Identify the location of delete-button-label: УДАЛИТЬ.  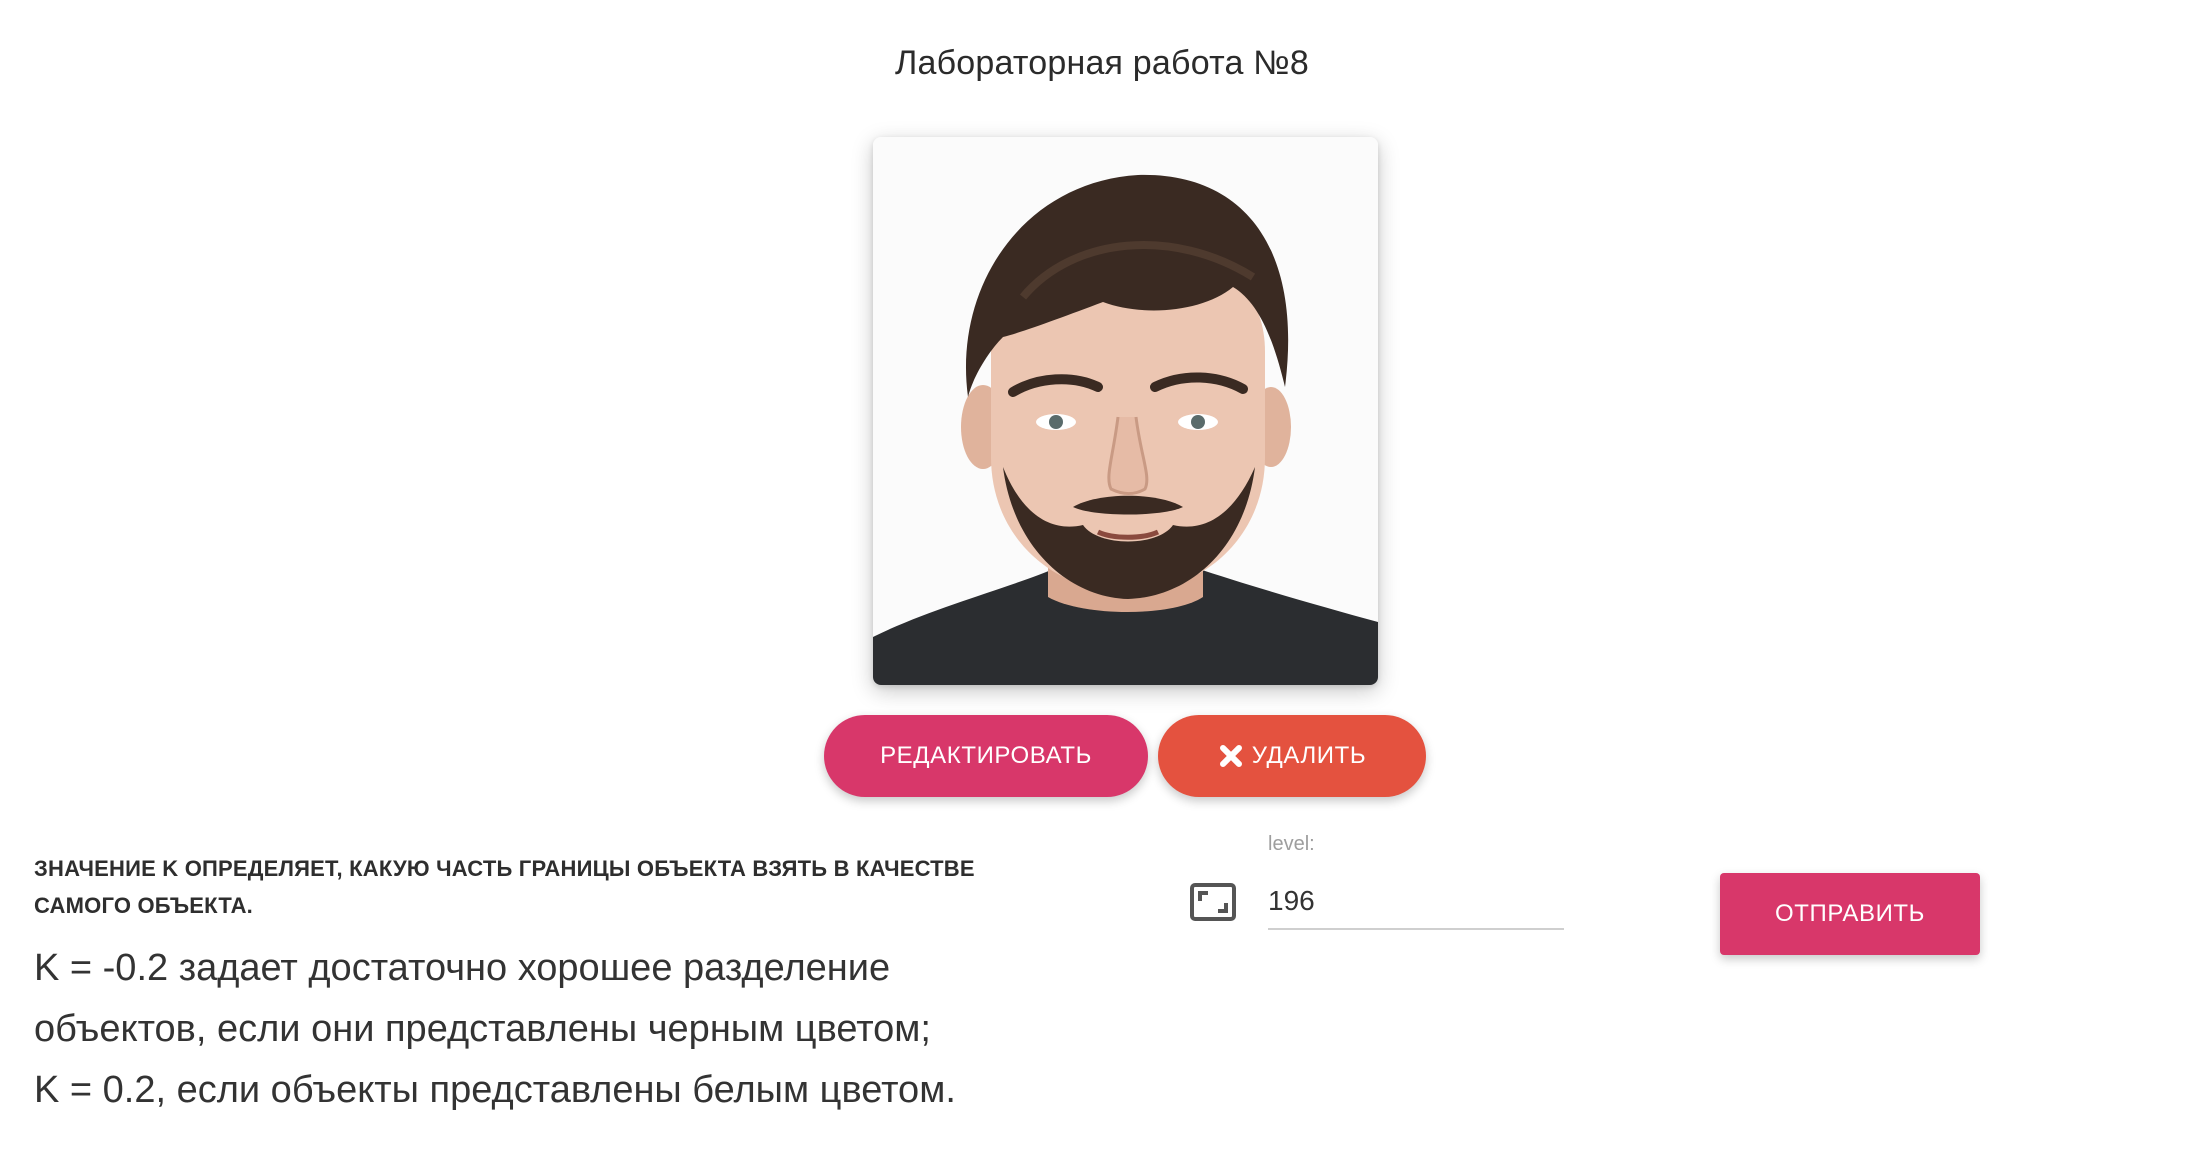
(1309, 755).